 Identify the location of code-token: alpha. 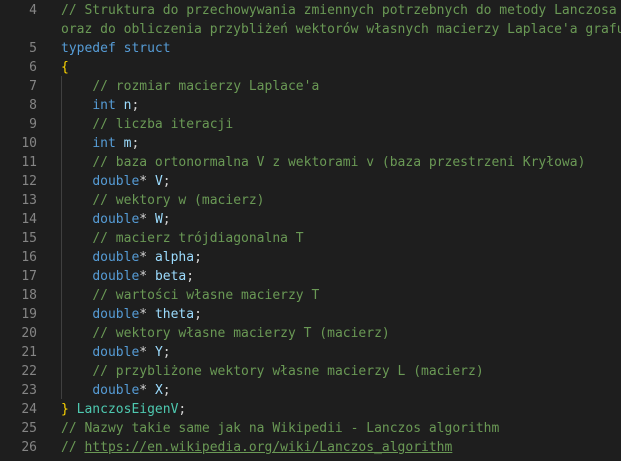
(174, 257).